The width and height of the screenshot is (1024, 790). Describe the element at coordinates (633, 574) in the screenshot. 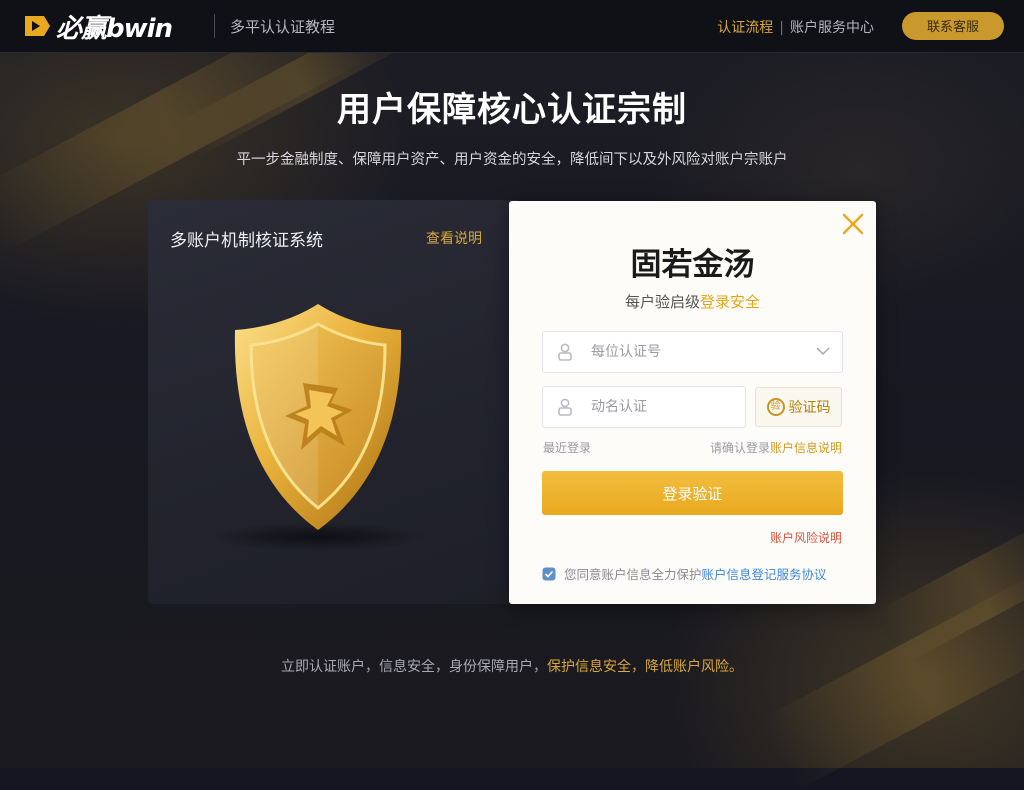

I see `agreement-text: 您同意账户信息全力保护` at that location.